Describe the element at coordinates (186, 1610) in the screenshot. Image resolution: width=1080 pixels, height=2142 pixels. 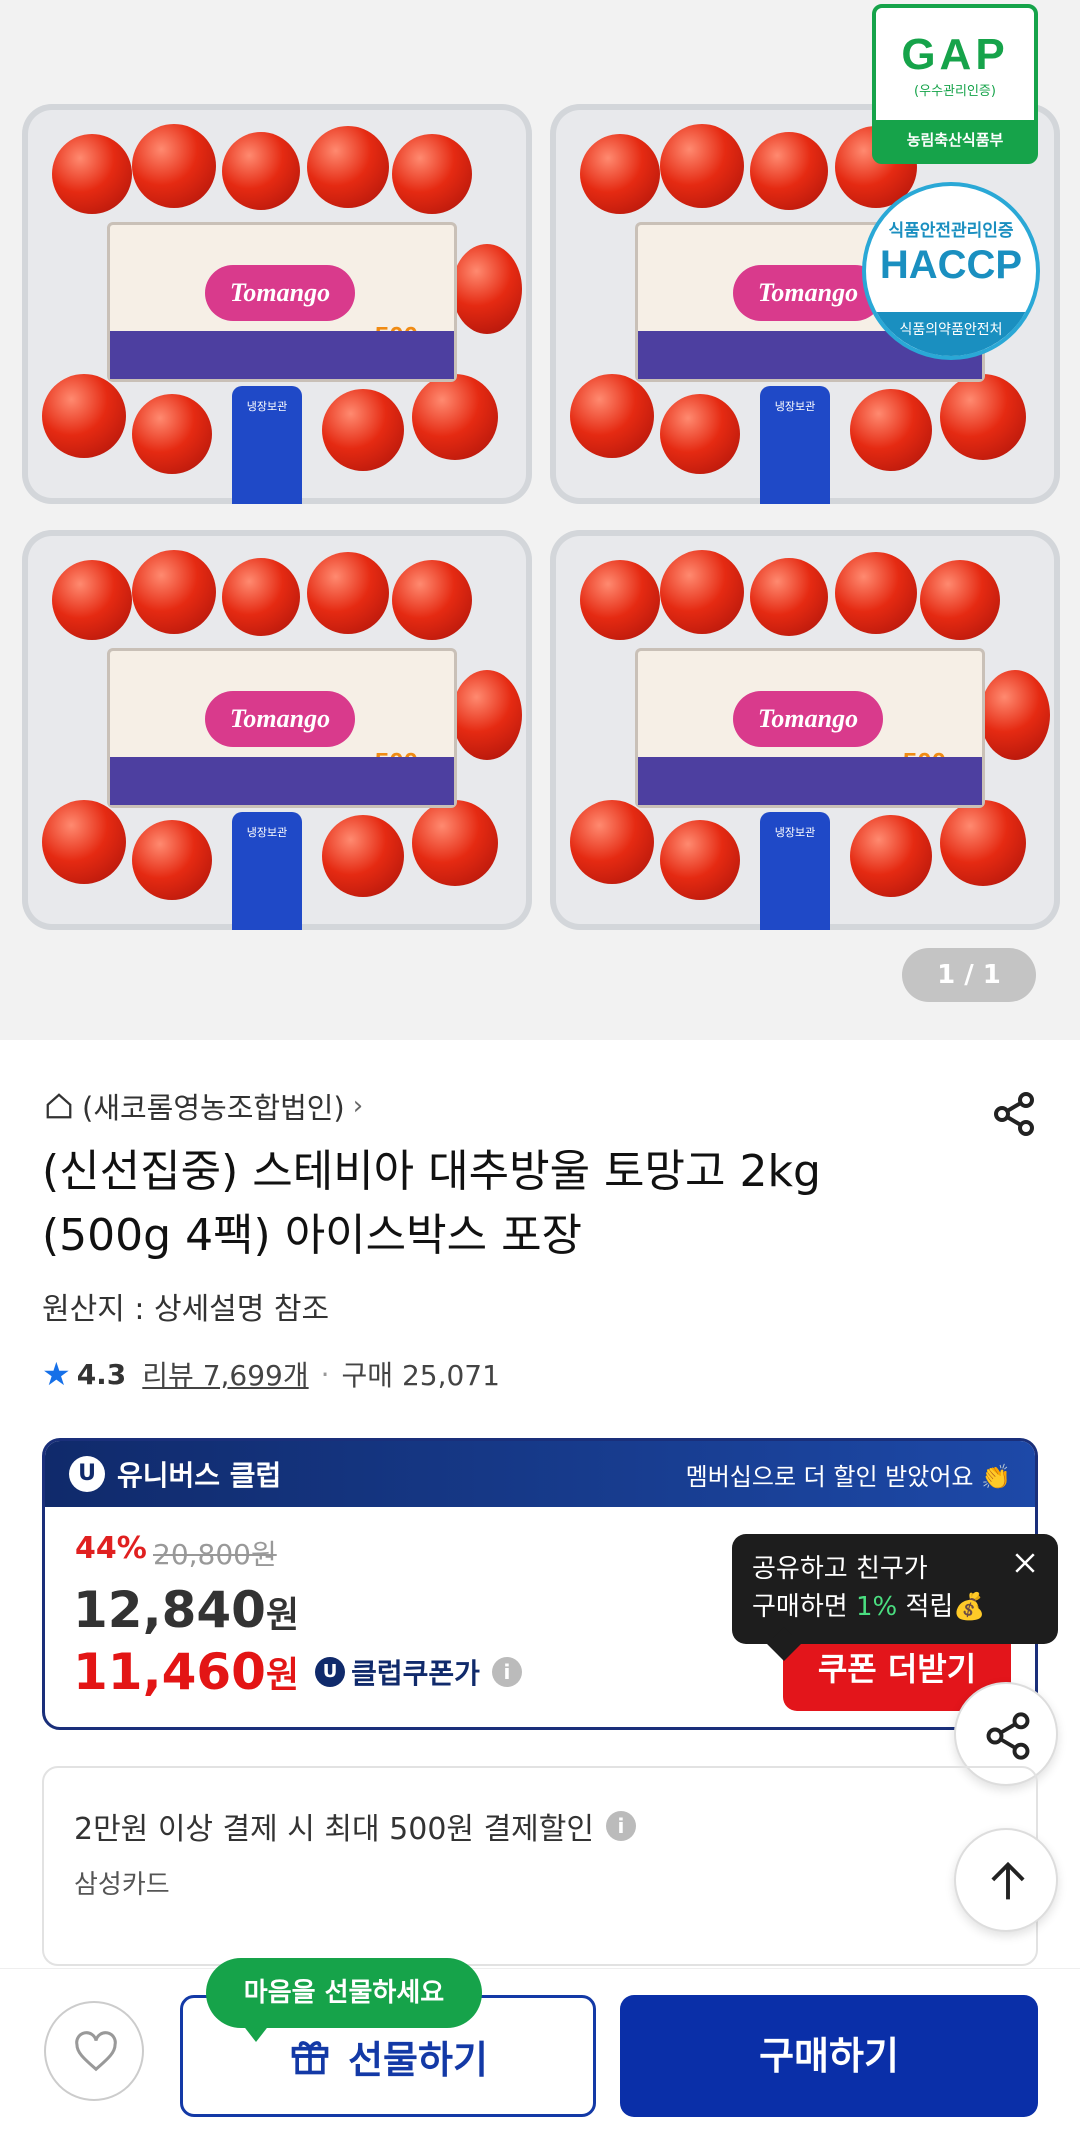
I see `sale-price: 12,840원` at that location.